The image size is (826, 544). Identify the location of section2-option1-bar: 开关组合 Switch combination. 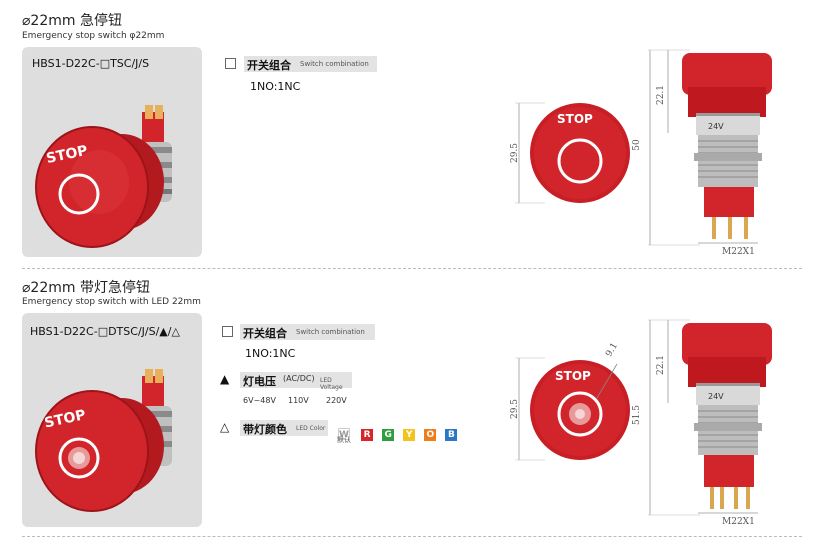
(307, 332).